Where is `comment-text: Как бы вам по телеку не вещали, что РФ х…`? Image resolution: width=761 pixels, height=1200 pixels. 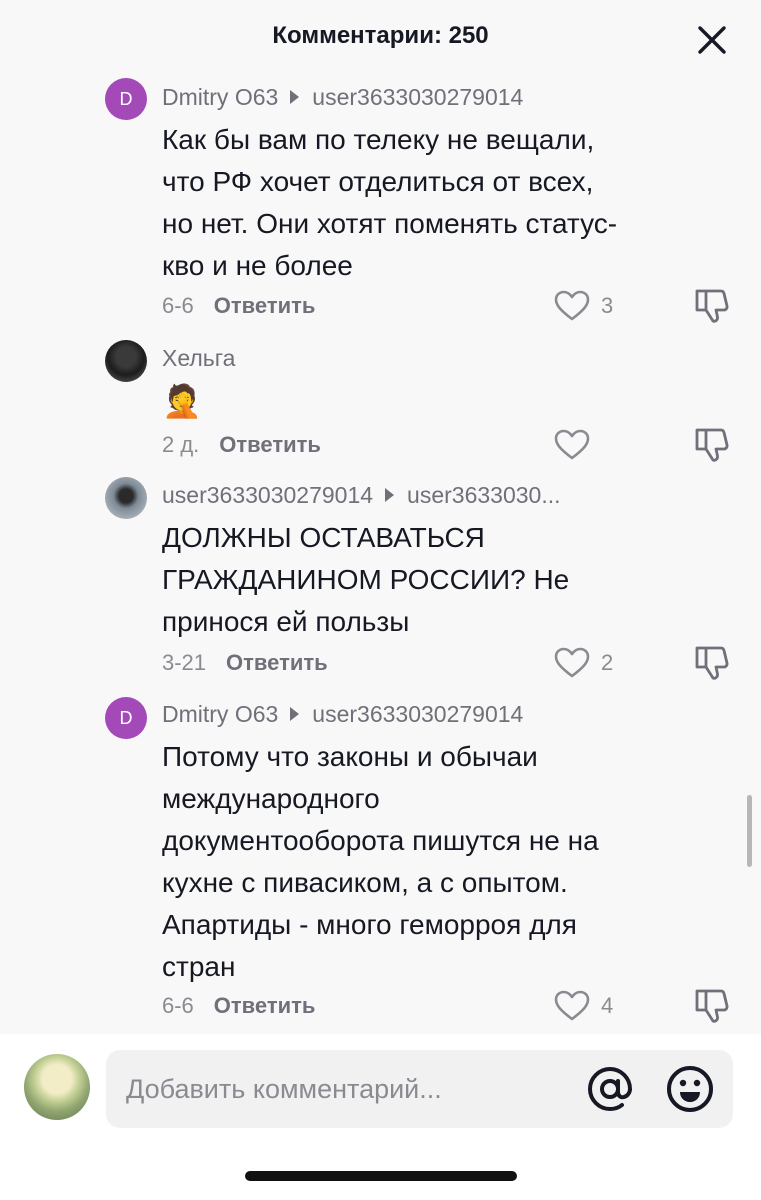 comment-text: Как бы вам по телеку не вещали, что РФ х… is located at coordinates (412, 203).